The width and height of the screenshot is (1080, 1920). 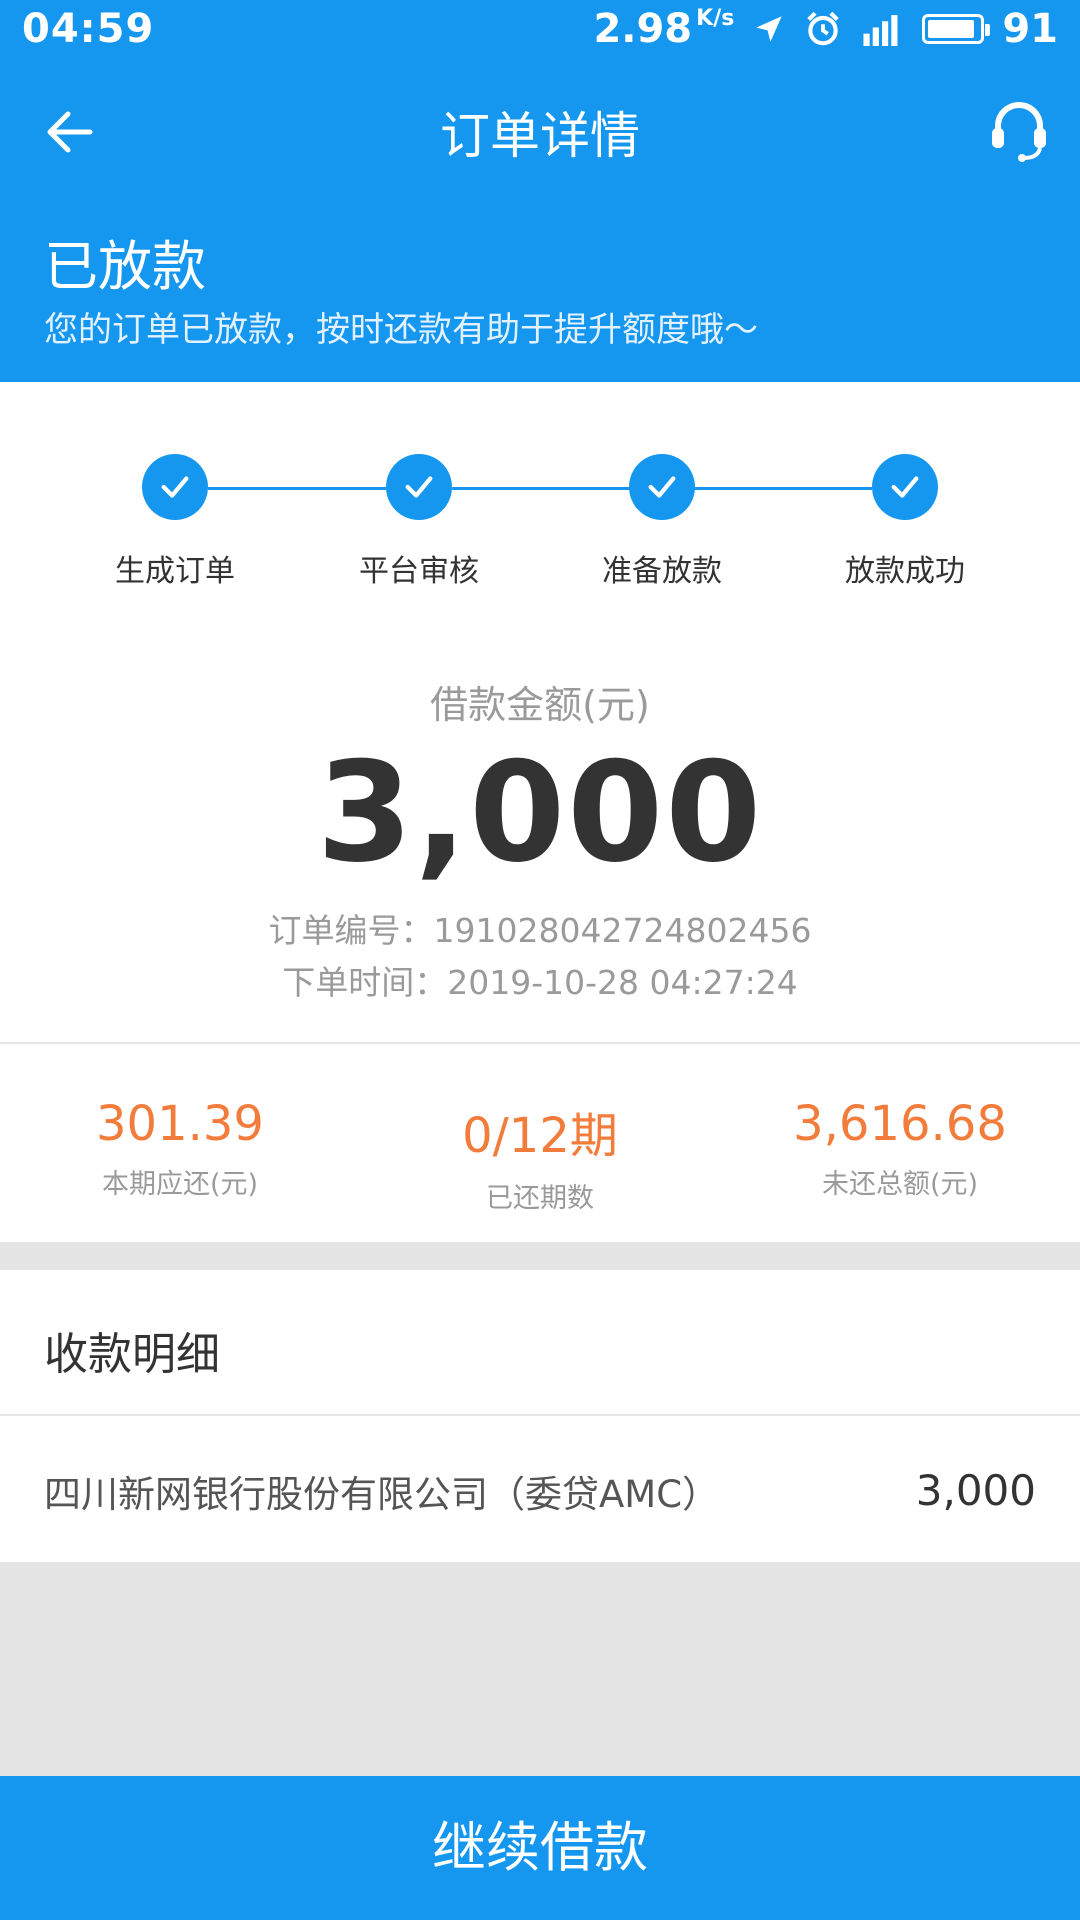 I want to click on stat-label: 未还总额(元), so click(x=900, y=1184).